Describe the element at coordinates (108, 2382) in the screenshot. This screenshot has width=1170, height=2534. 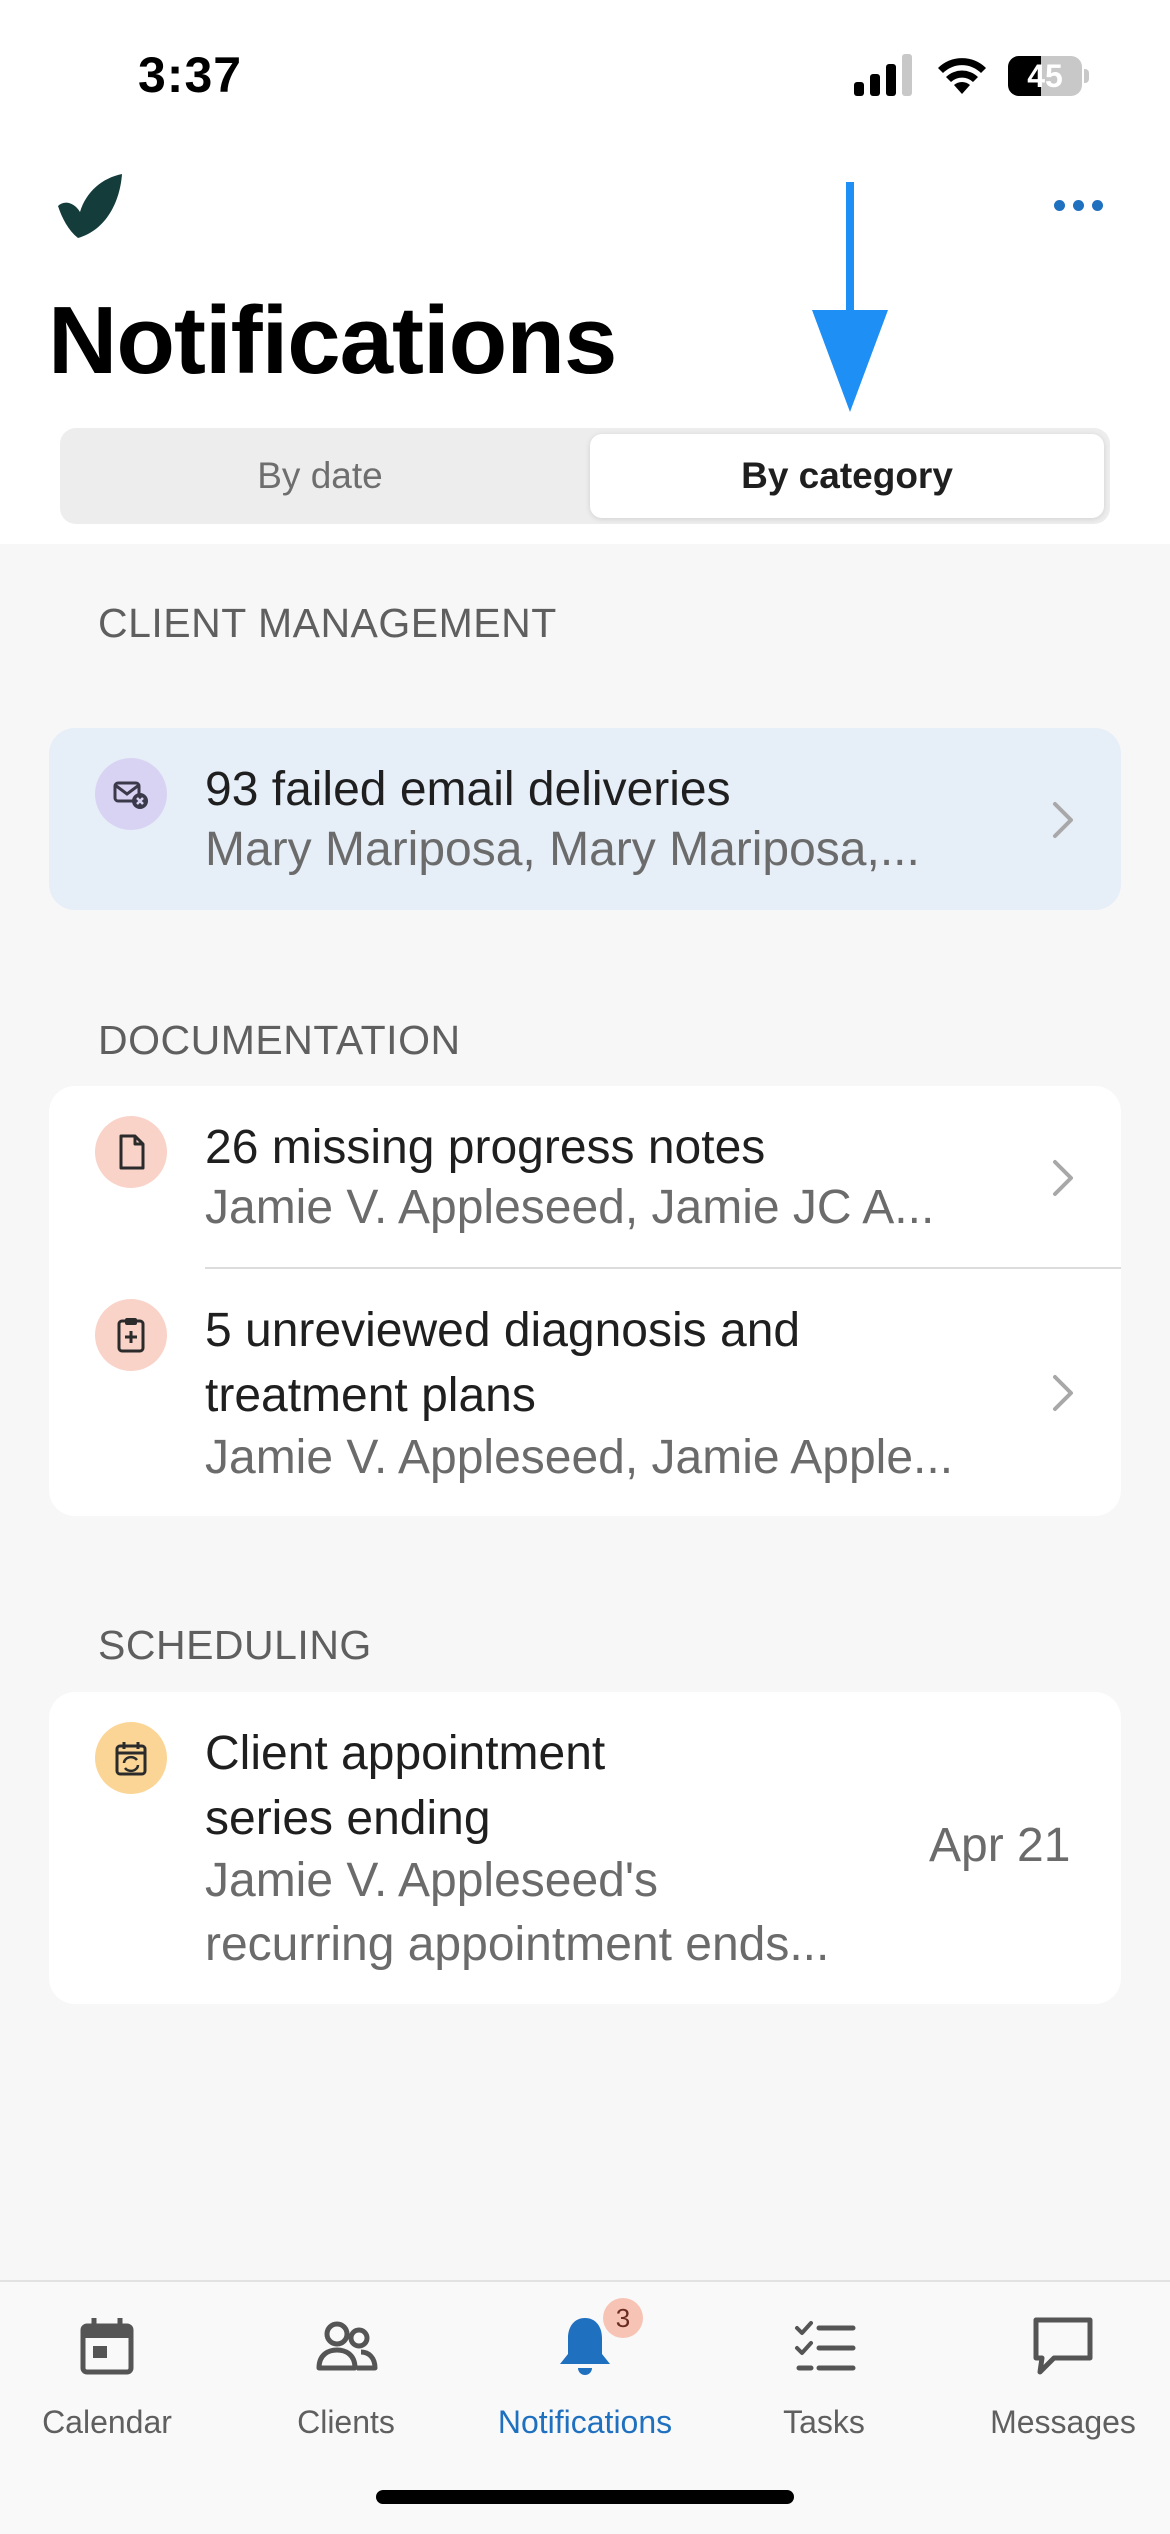
I see `tab-calendar: Calendar` at that location.